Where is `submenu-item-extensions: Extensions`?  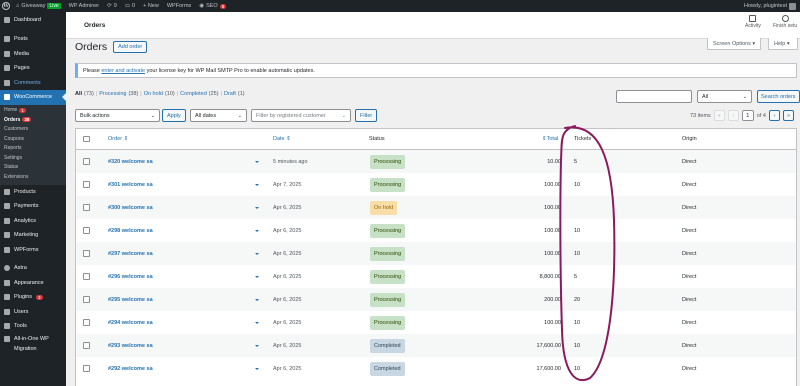
submenu-item-extensions: Extensions is located at coordinates (33, 177).